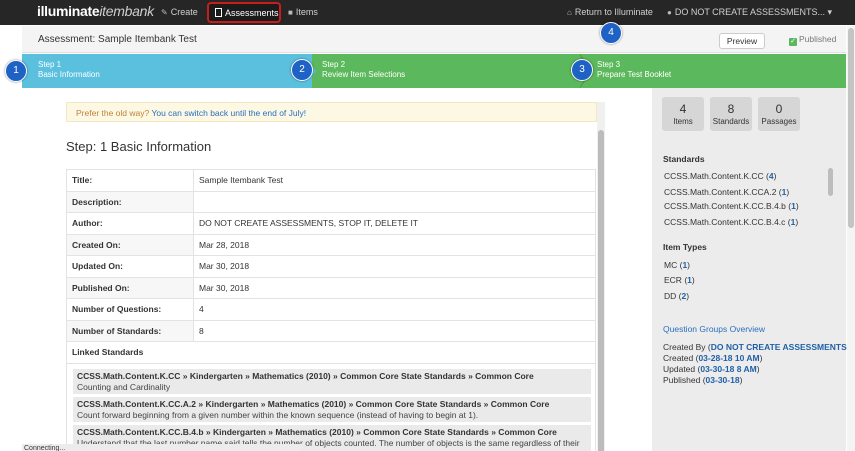 The width and height of the screenshot is (855, 451). What do you see at coordinates (634, 74) in the screenshot?
I see `step-3-subtitle: Prepare Test Booklet` at bounding box center [634, 74].